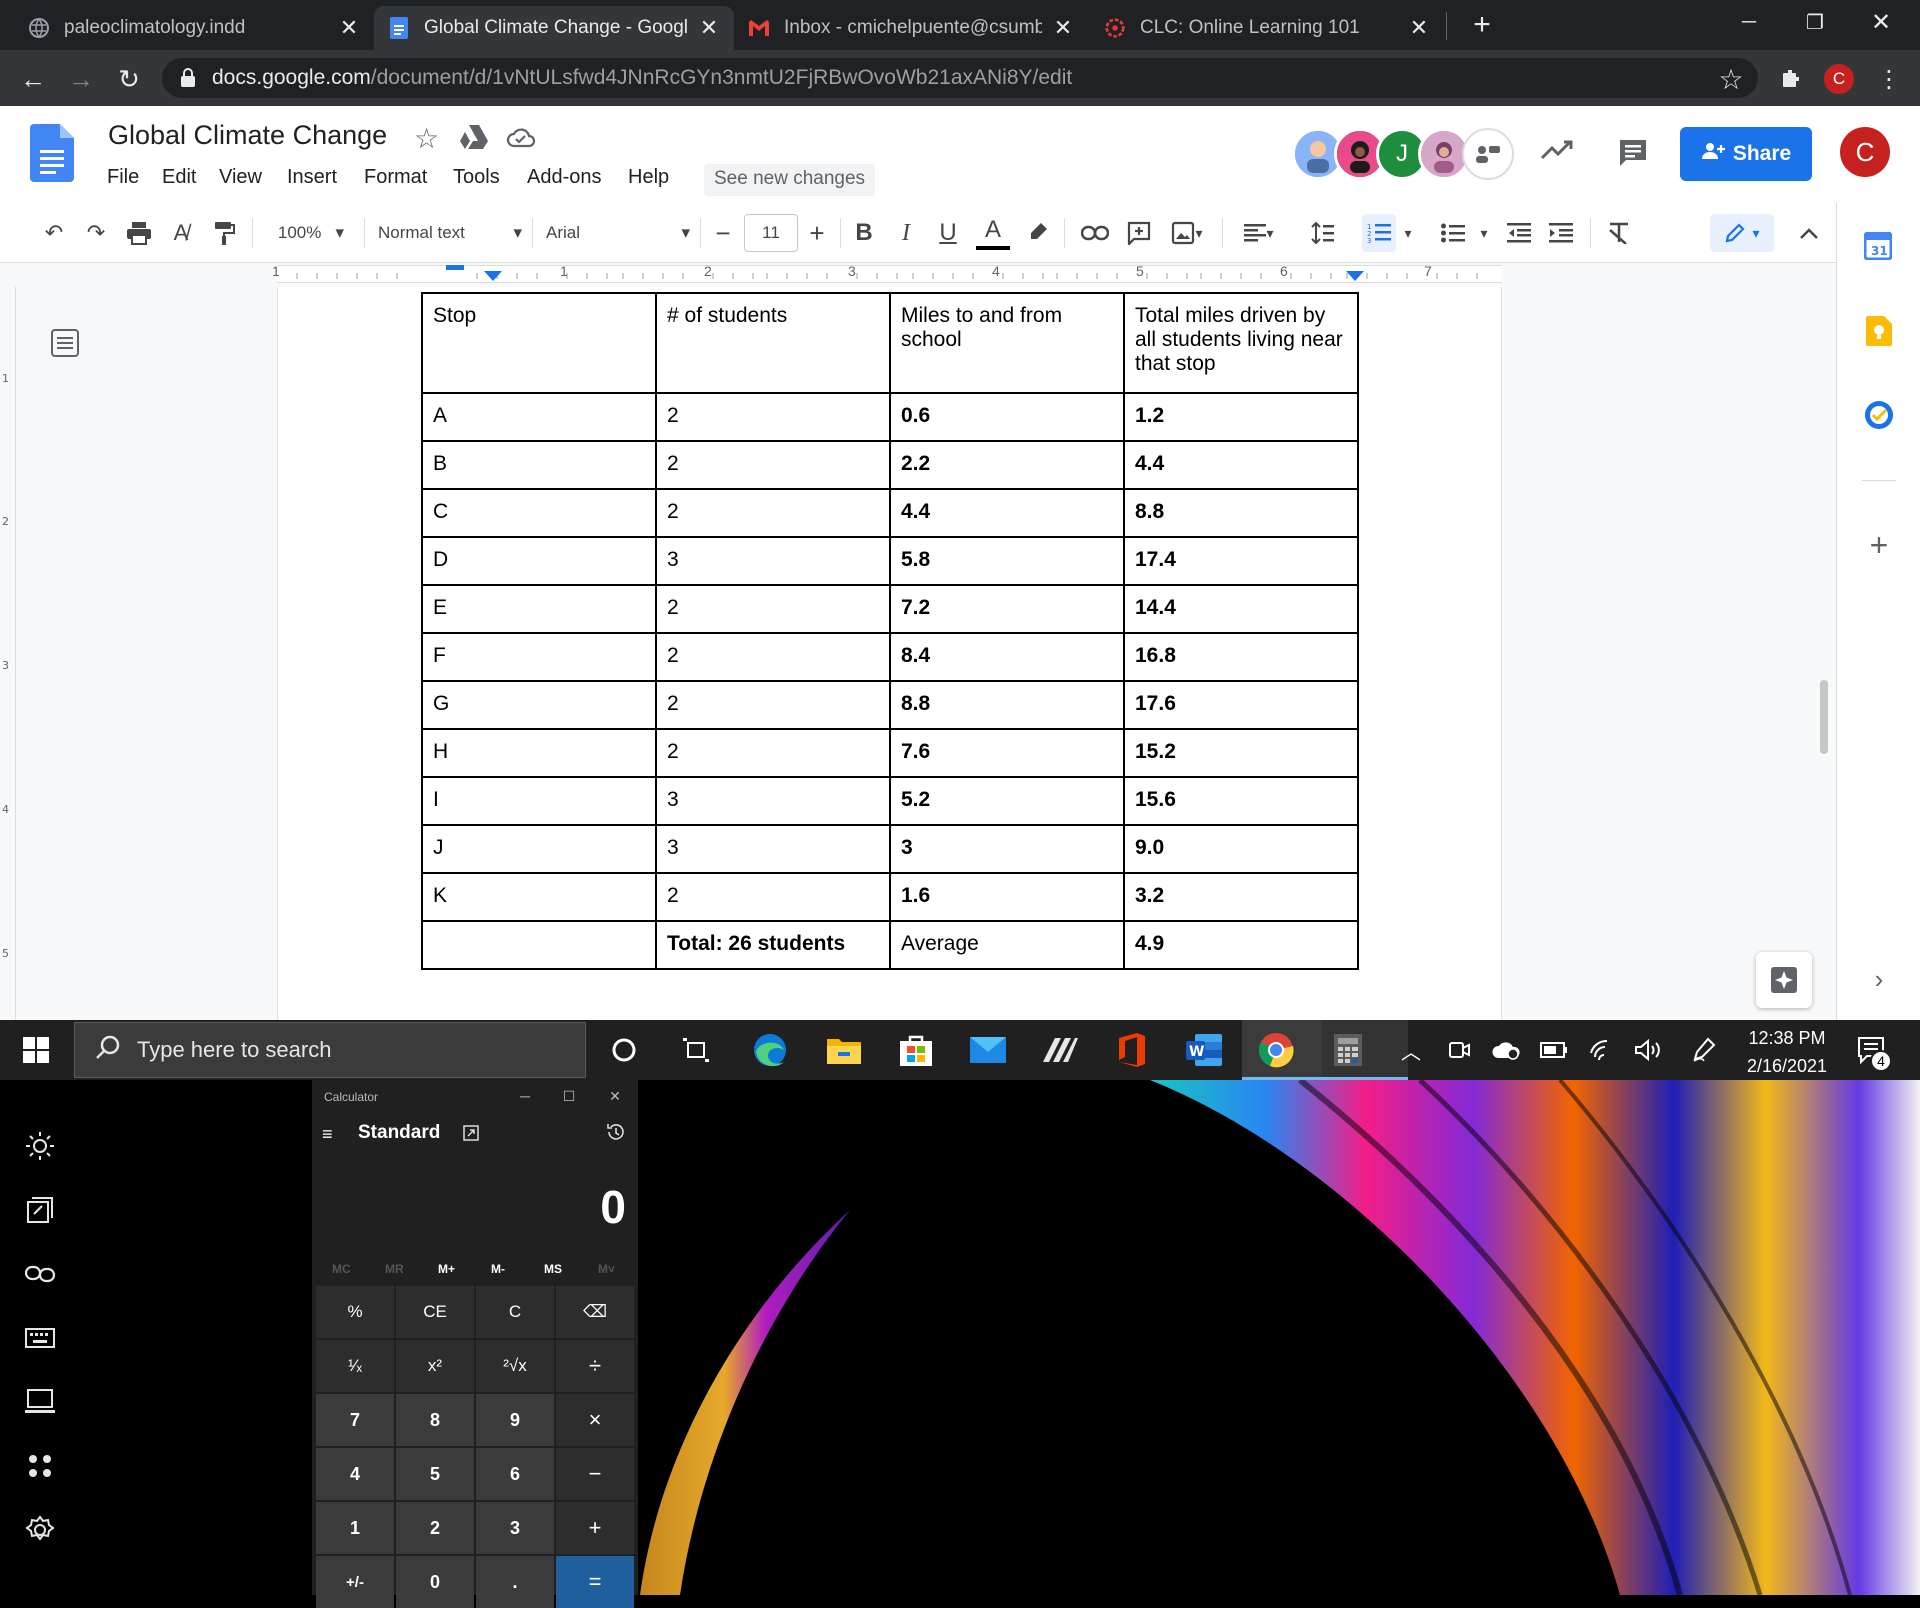  Describe the element at coordinates (1488, 154) in the screenshot. I see `more-collaborators-icon` at that location.